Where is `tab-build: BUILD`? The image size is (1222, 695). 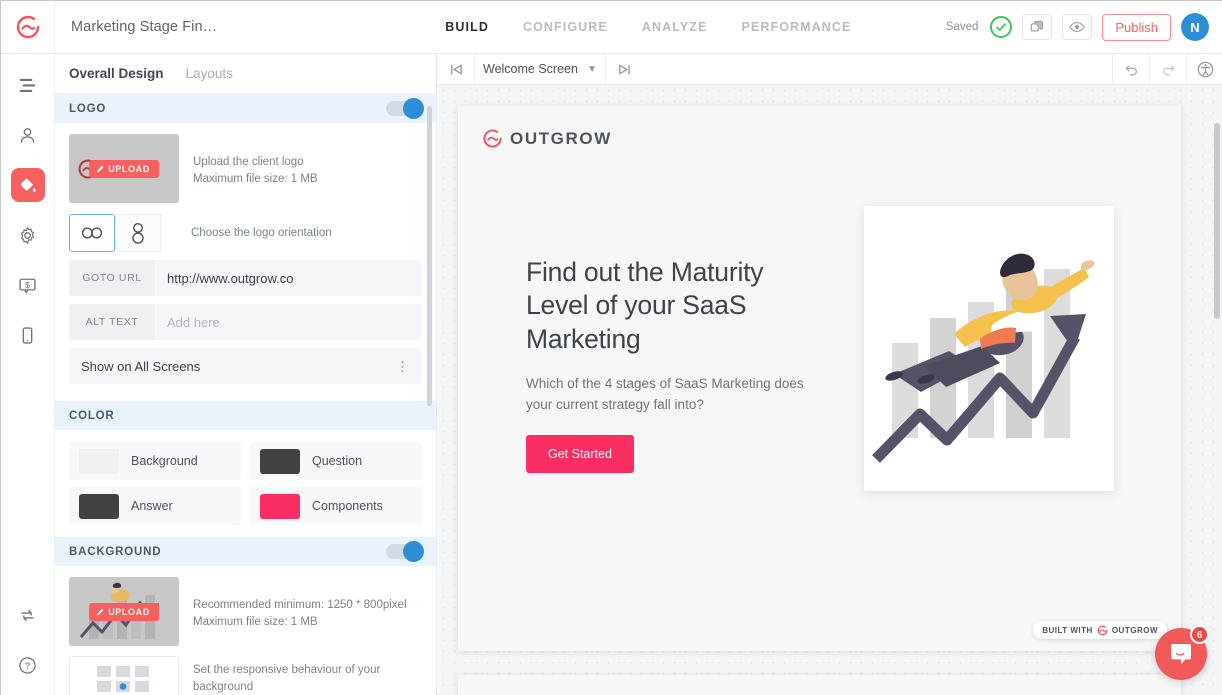
tab-build: BUILD is located at coordinates (467, 27).